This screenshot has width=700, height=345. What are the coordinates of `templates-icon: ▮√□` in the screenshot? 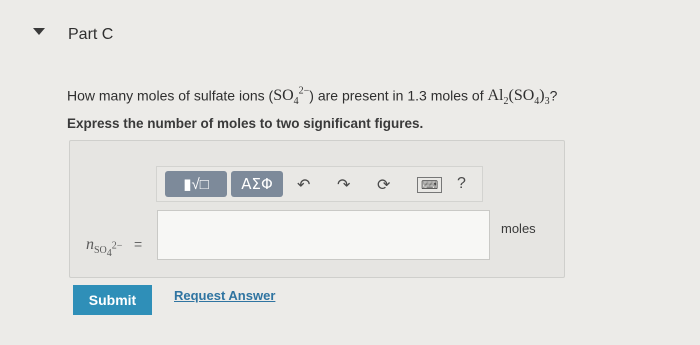 It's located at (196, 184).